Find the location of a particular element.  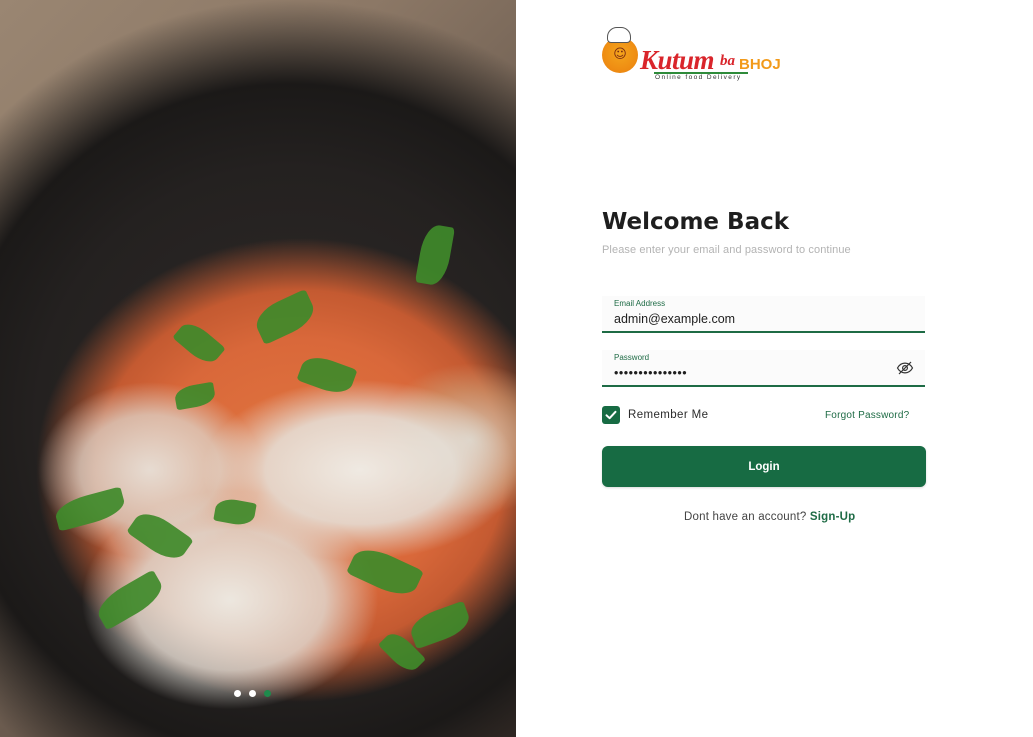

brand-logo: ☺ Kutum ba BHOJ Online food Delivery is located at coordinates (692, 57).